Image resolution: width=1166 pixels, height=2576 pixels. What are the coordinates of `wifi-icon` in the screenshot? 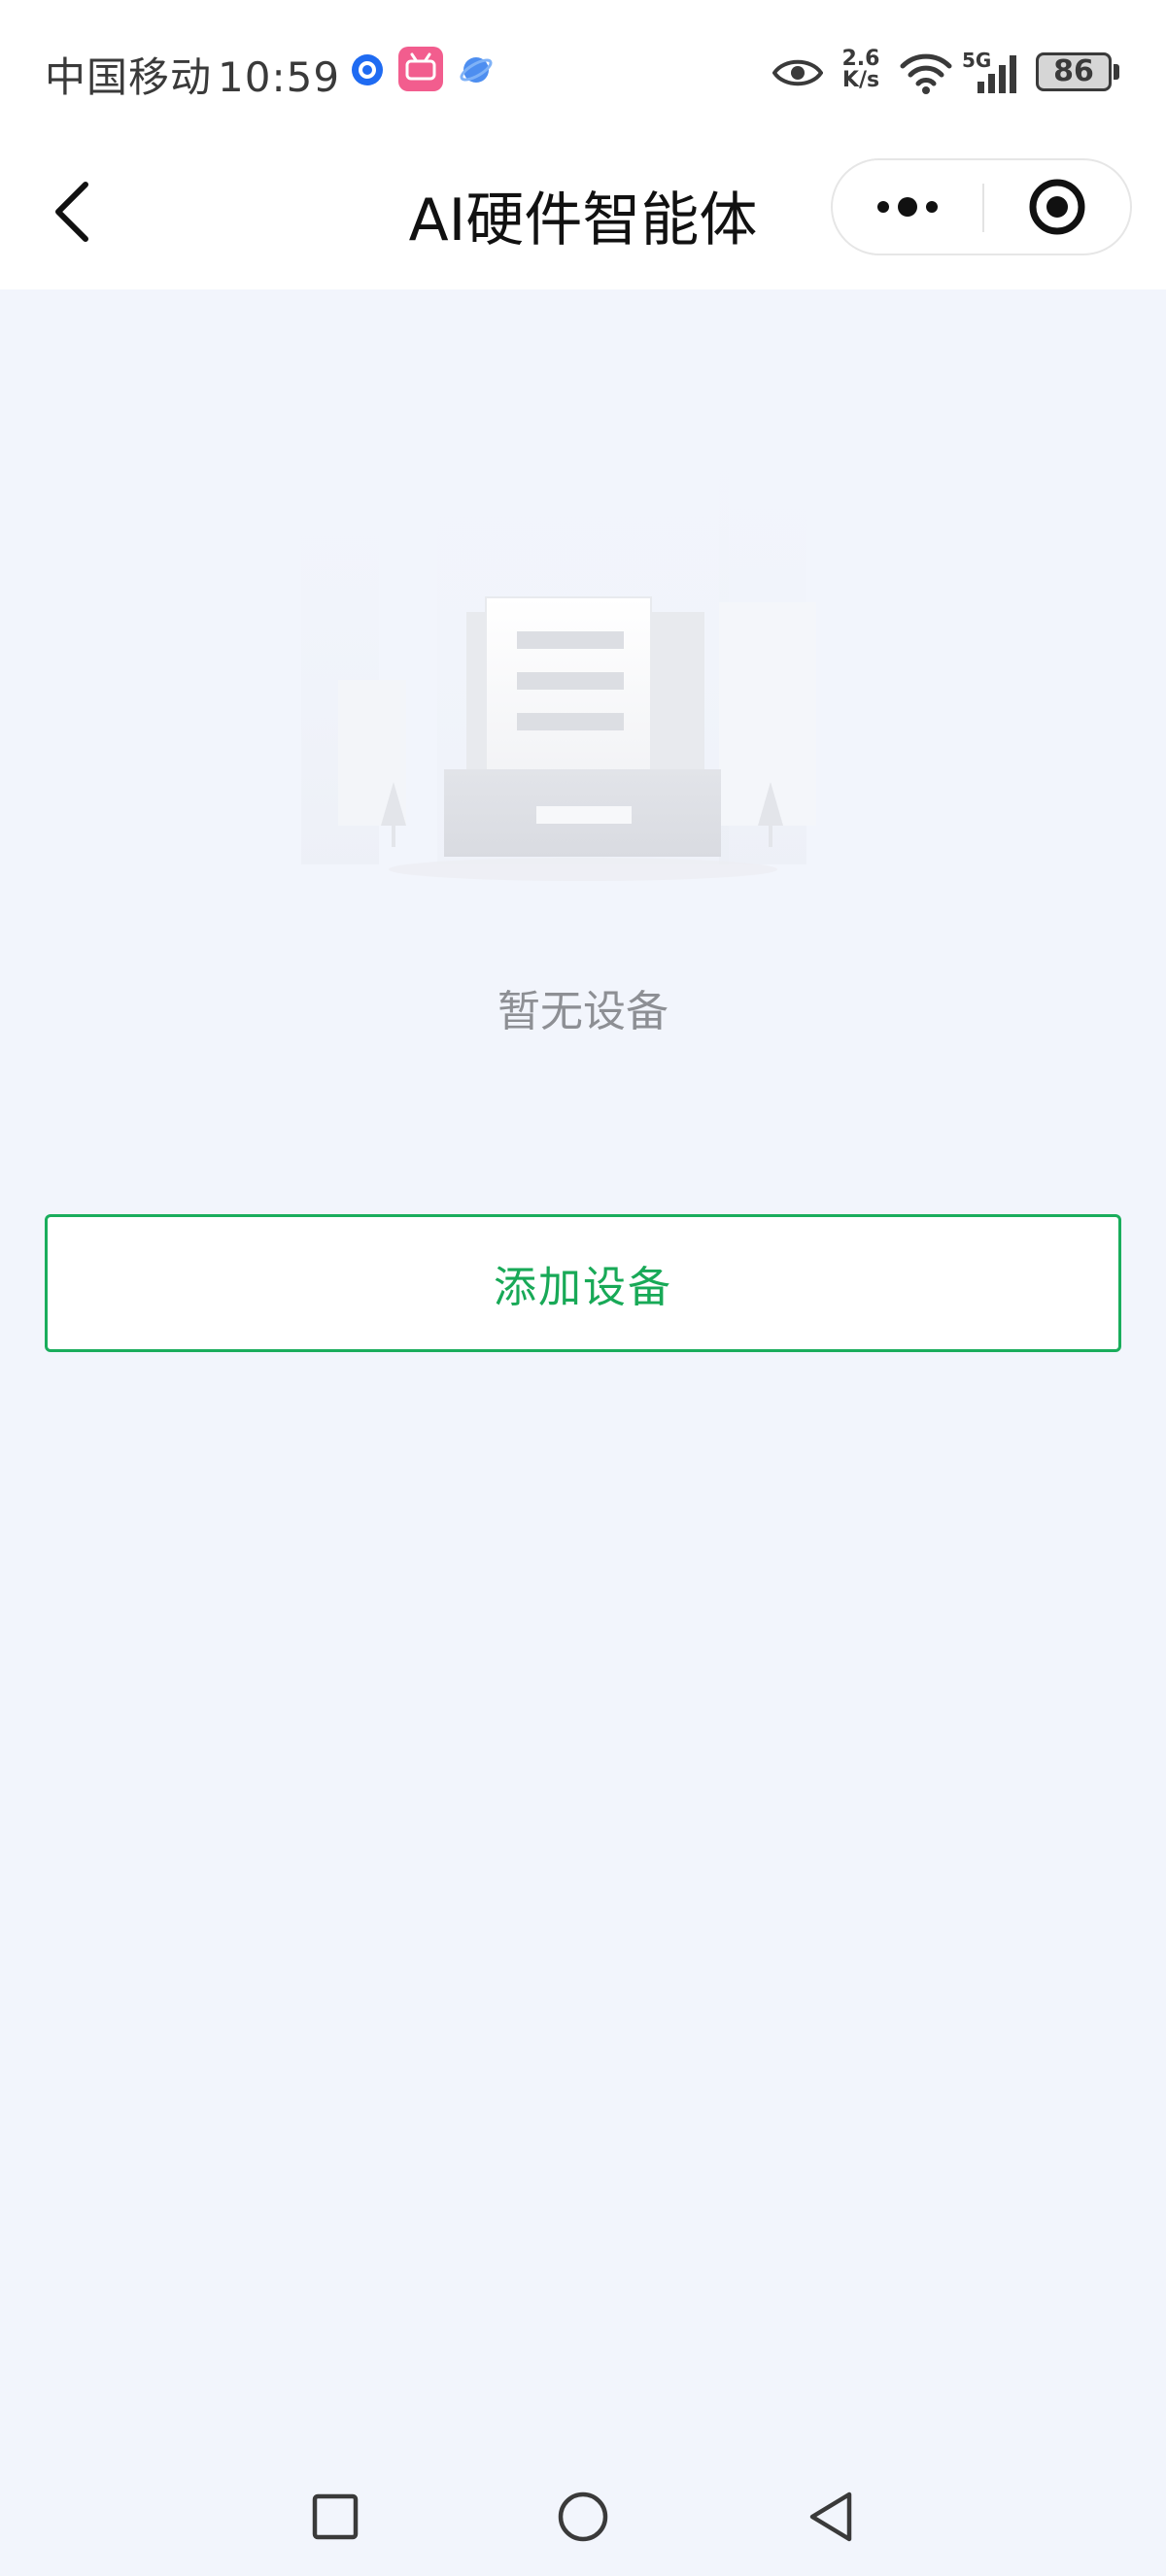 It's located at (926, 73).